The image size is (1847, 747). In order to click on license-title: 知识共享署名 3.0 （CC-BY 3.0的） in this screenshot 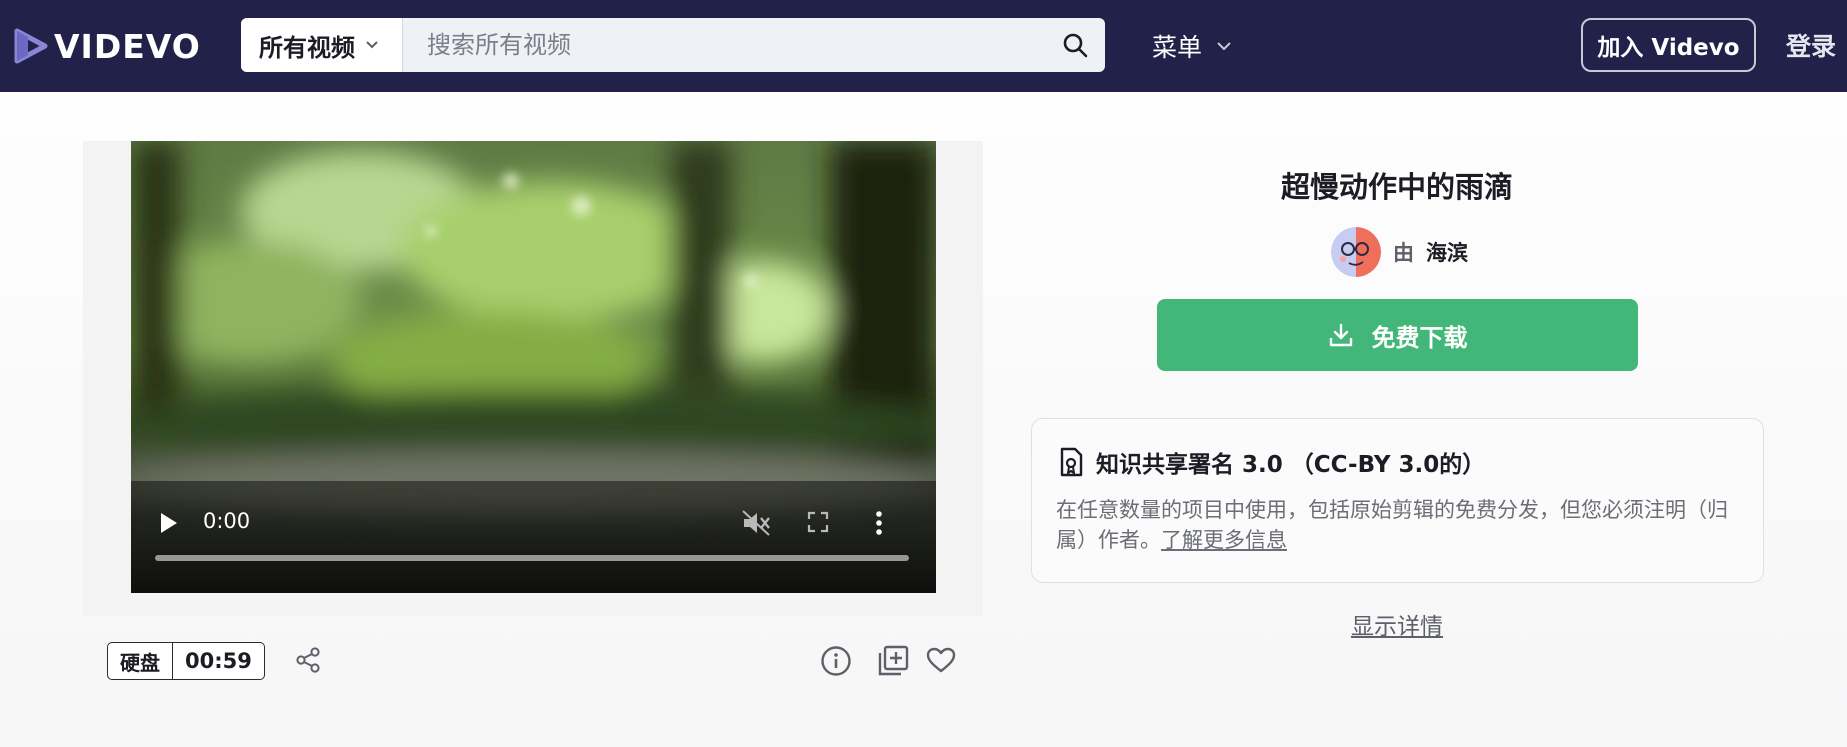, I will do `click(1291, 465)`.